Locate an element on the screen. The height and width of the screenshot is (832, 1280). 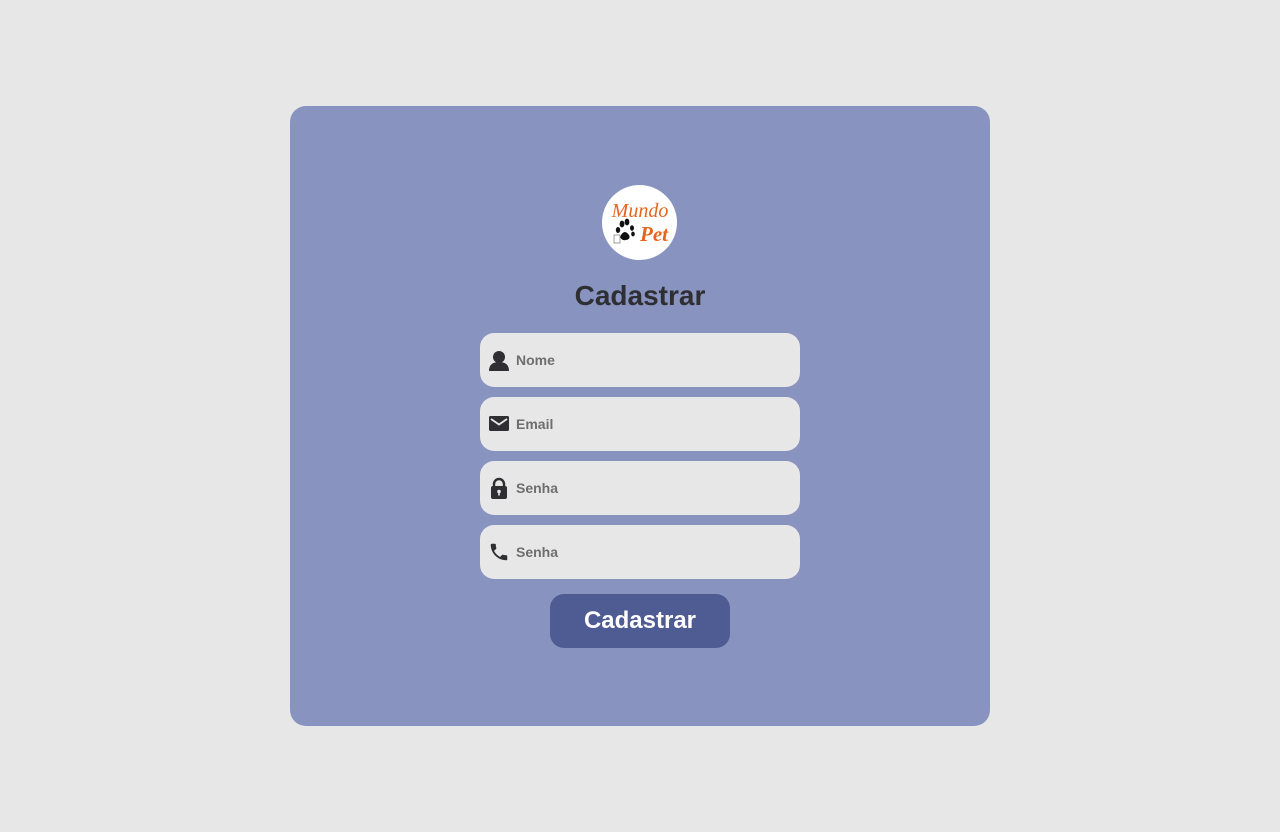
envelope-icon is located at coordinates (499, 424).